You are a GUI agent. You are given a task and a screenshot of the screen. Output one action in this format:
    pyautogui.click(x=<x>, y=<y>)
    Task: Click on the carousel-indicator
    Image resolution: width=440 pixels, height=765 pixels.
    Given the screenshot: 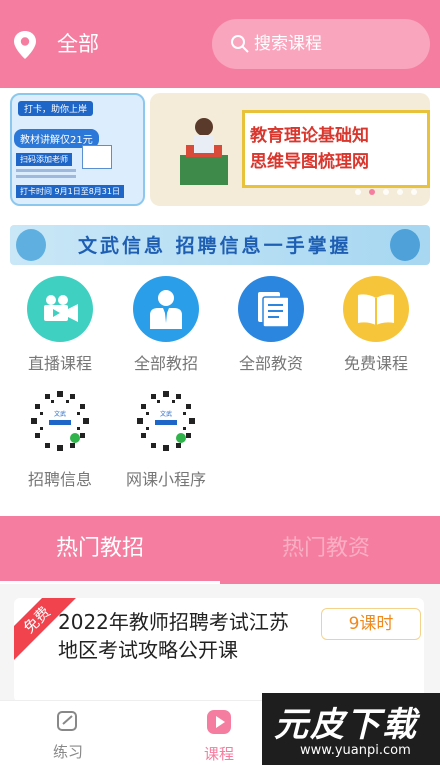 What is the action you would take?
    pyautogui.click(x=386, y=192)
    